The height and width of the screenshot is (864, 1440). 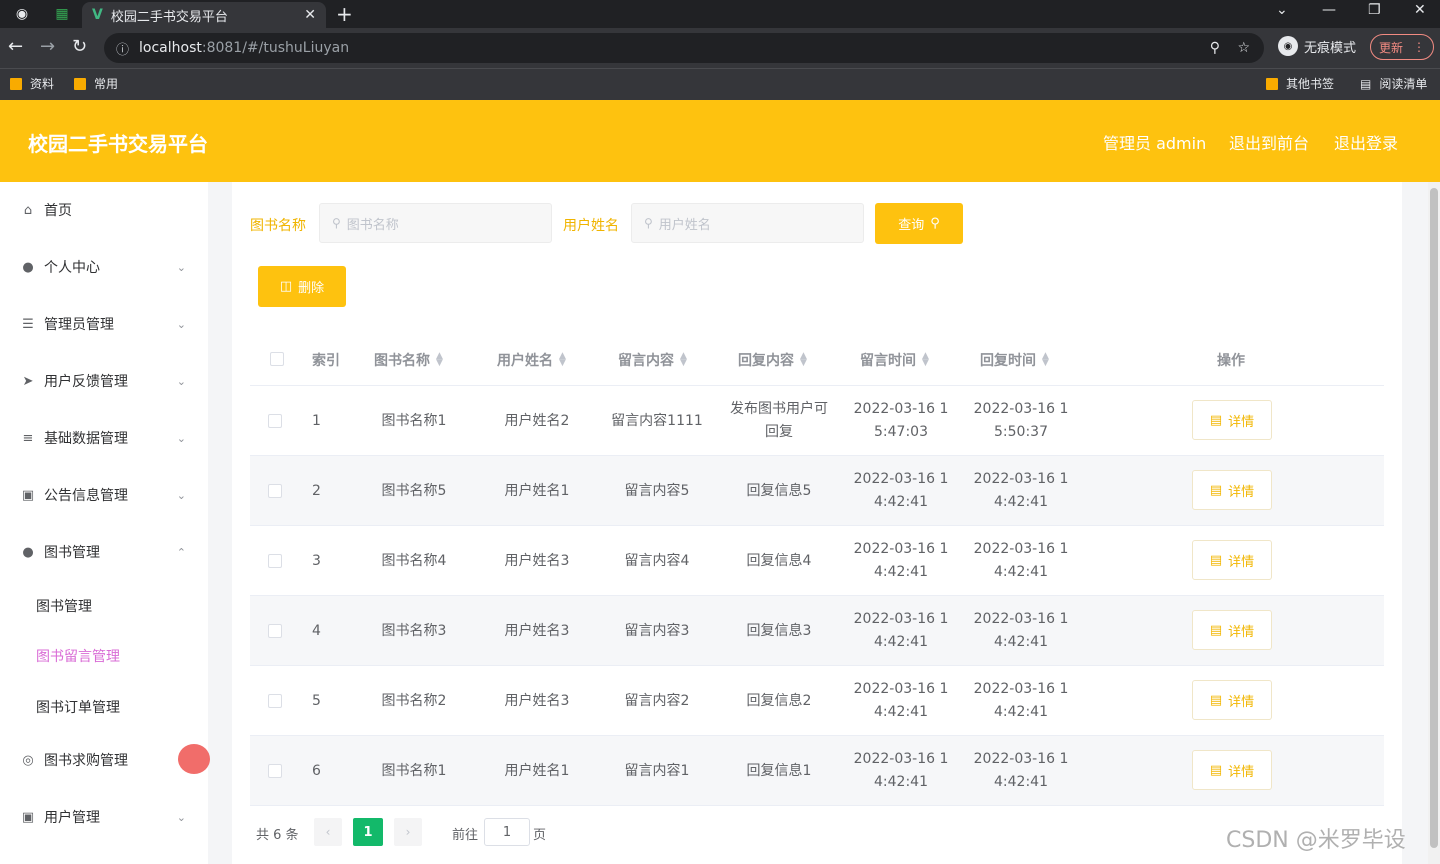 What do you see at coordinates (104, 438) in the screenshot?
I see `sidebar-item-basedata: ≡ 基础数据管理 ⌄` at bounding box center [104, 438].